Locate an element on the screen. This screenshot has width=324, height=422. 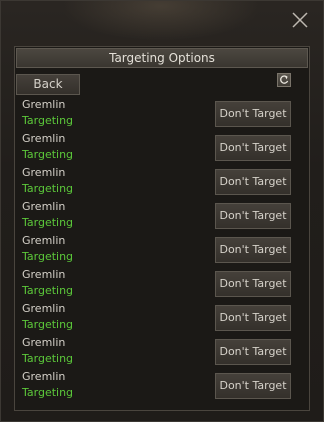
back-button: Back is located at coordinates (48, 84).